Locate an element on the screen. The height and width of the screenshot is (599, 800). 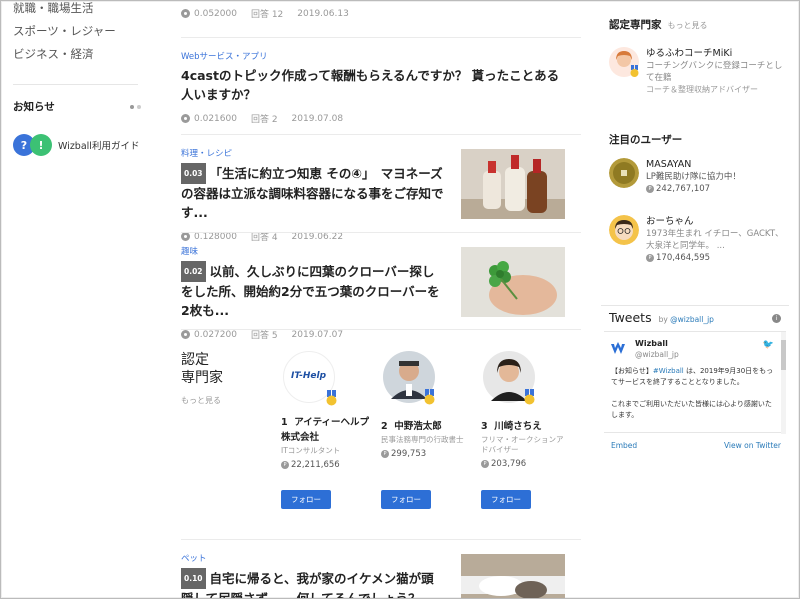
guide-link: ? ! Wizball利用ガイド is located at coordinates (77, 145).